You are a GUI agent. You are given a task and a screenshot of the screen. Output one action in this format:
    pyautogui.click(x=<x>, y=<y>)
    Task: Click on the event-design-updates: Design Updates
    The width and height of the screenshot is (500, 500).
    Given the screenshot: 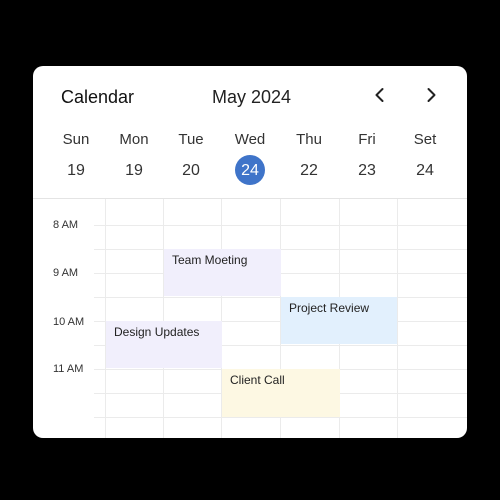 What is the action you would take?
    pyautogui.click(x=164, y=344)
    